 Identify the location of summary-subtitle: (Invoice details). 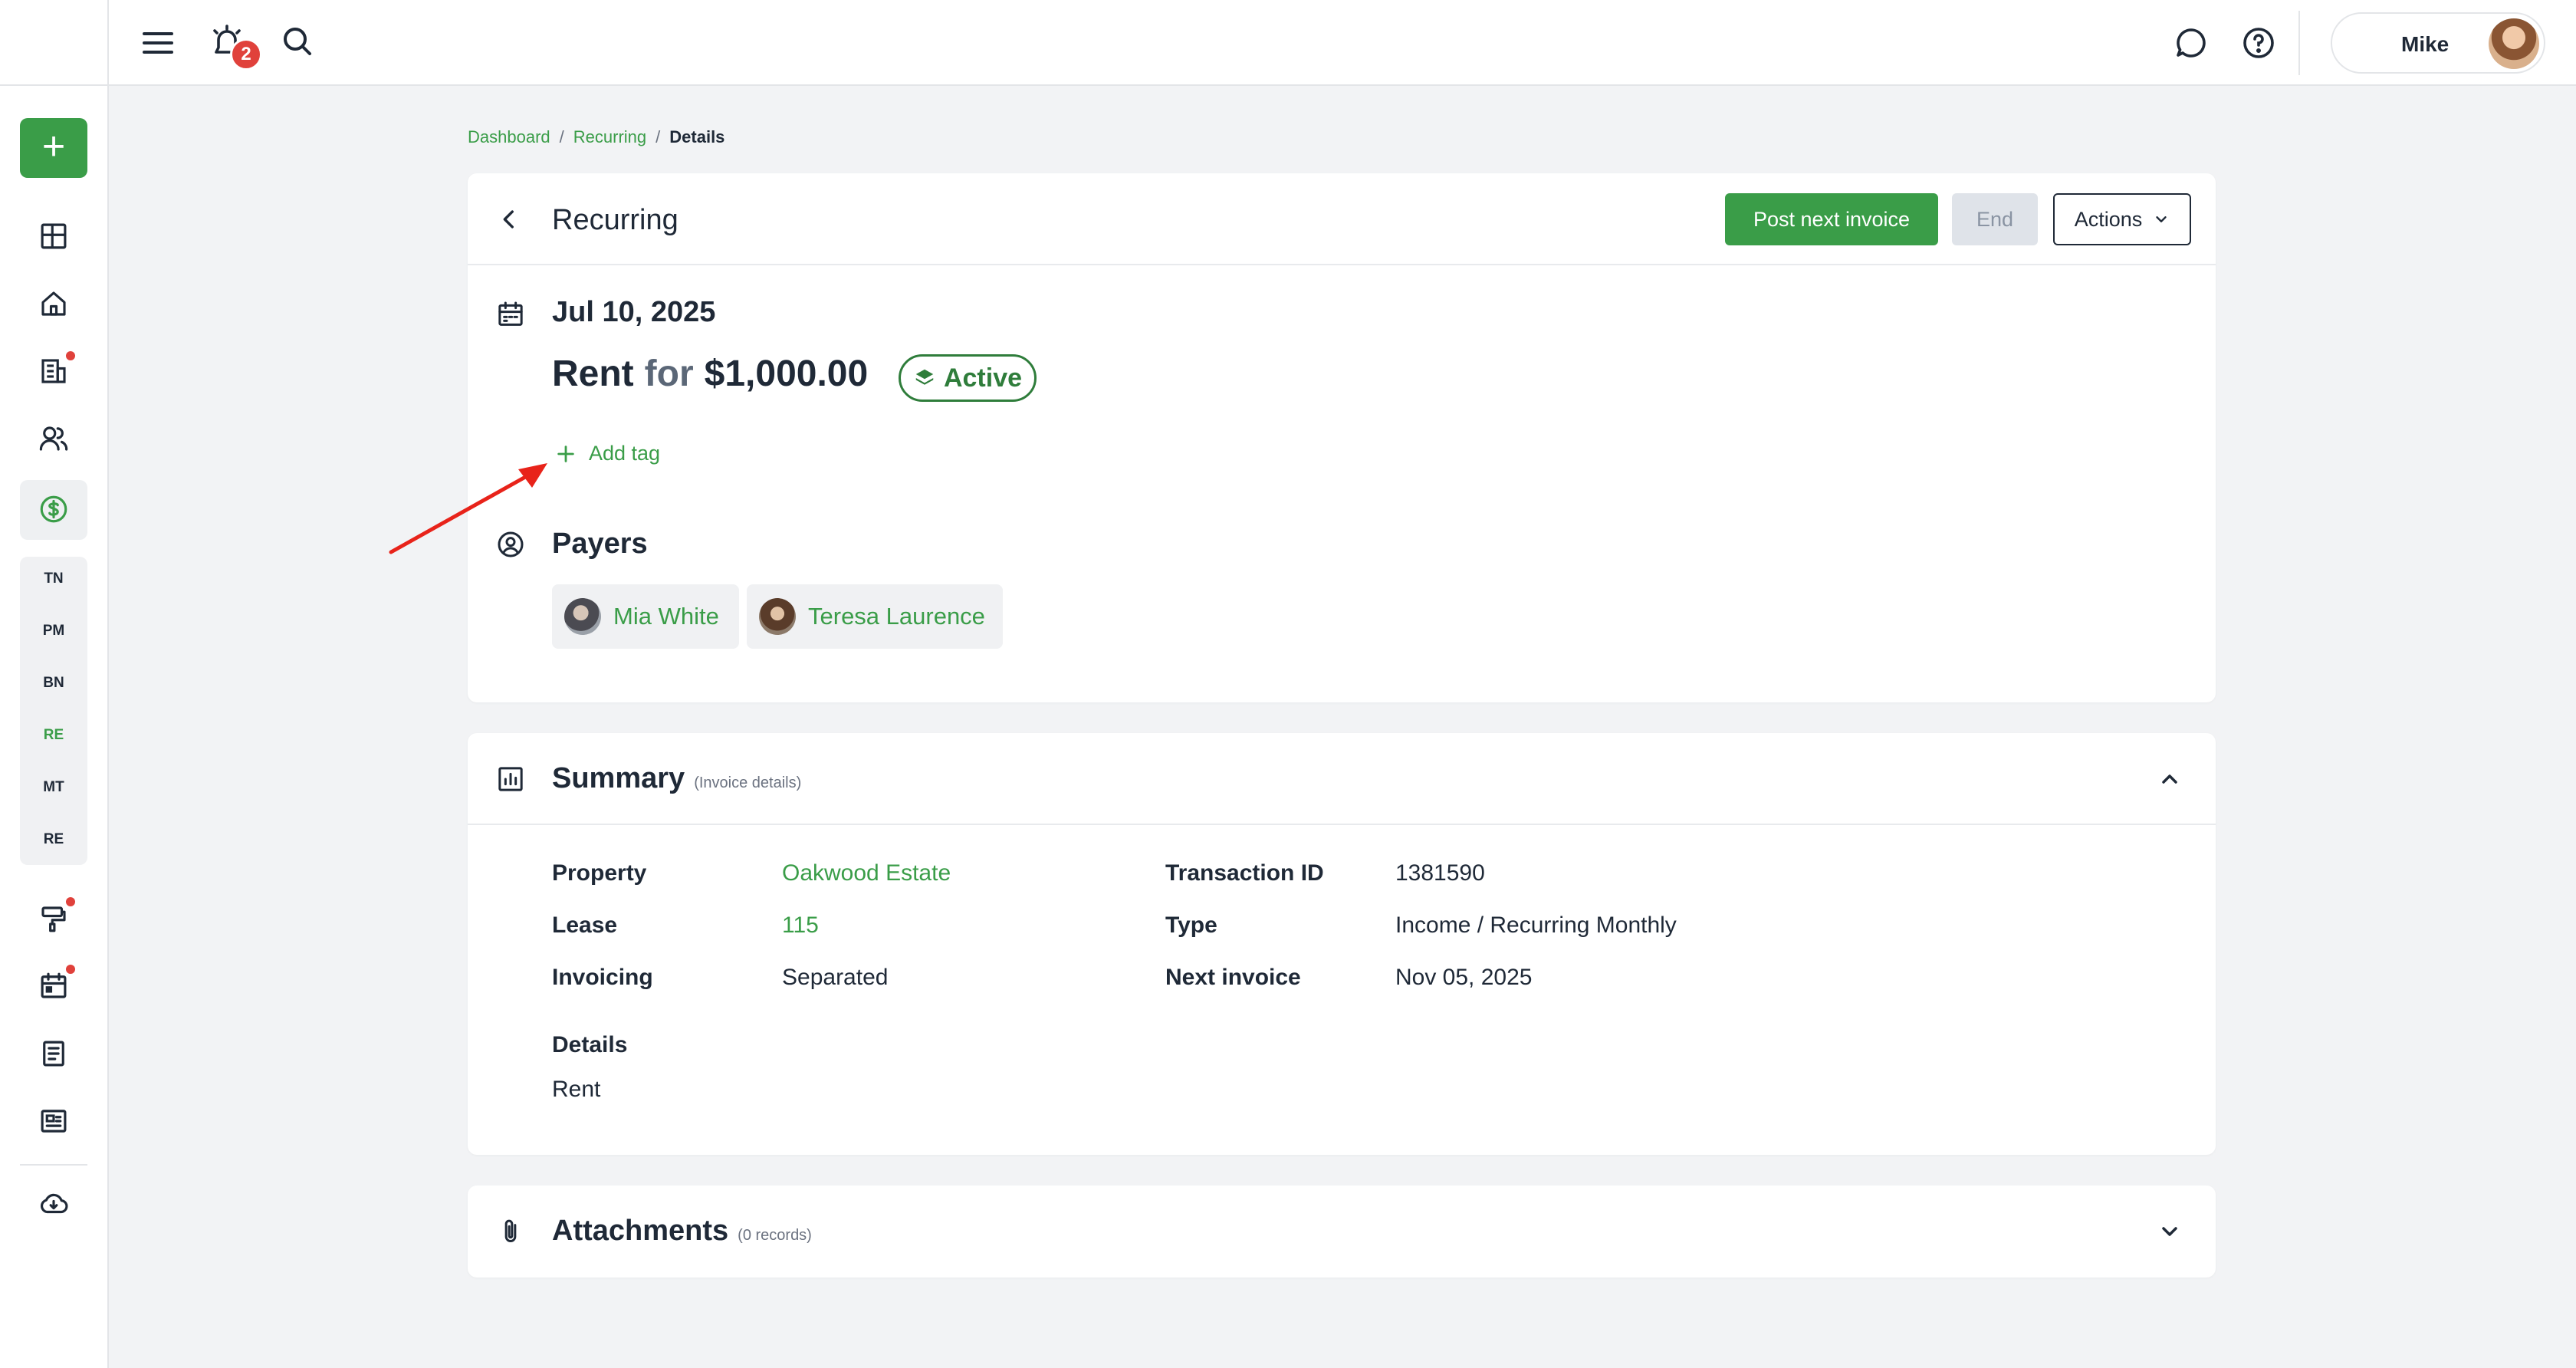
(748, 782).